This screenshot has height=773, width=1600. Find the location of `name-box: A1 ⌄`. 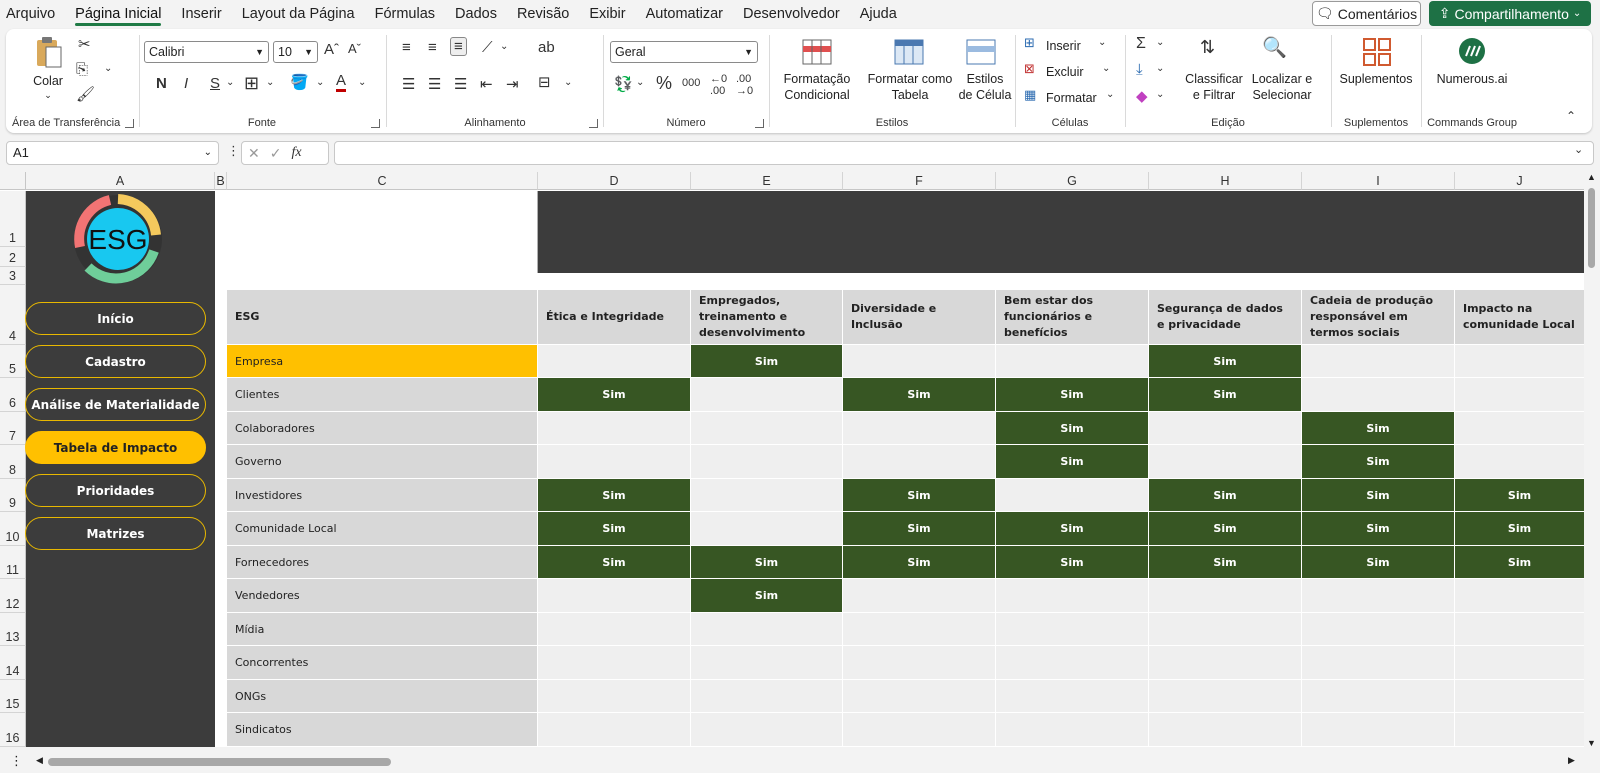

name-box: A1 ⌄ is located at coordinates (112, 153).